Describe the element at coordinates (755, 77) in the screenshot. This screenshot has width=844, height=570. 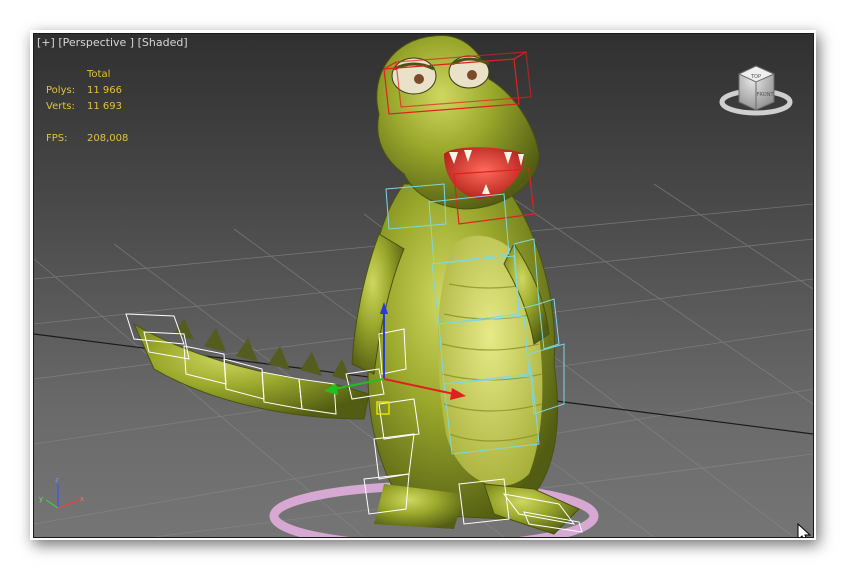
I see `viewcube-top-label: TOP` at that location.